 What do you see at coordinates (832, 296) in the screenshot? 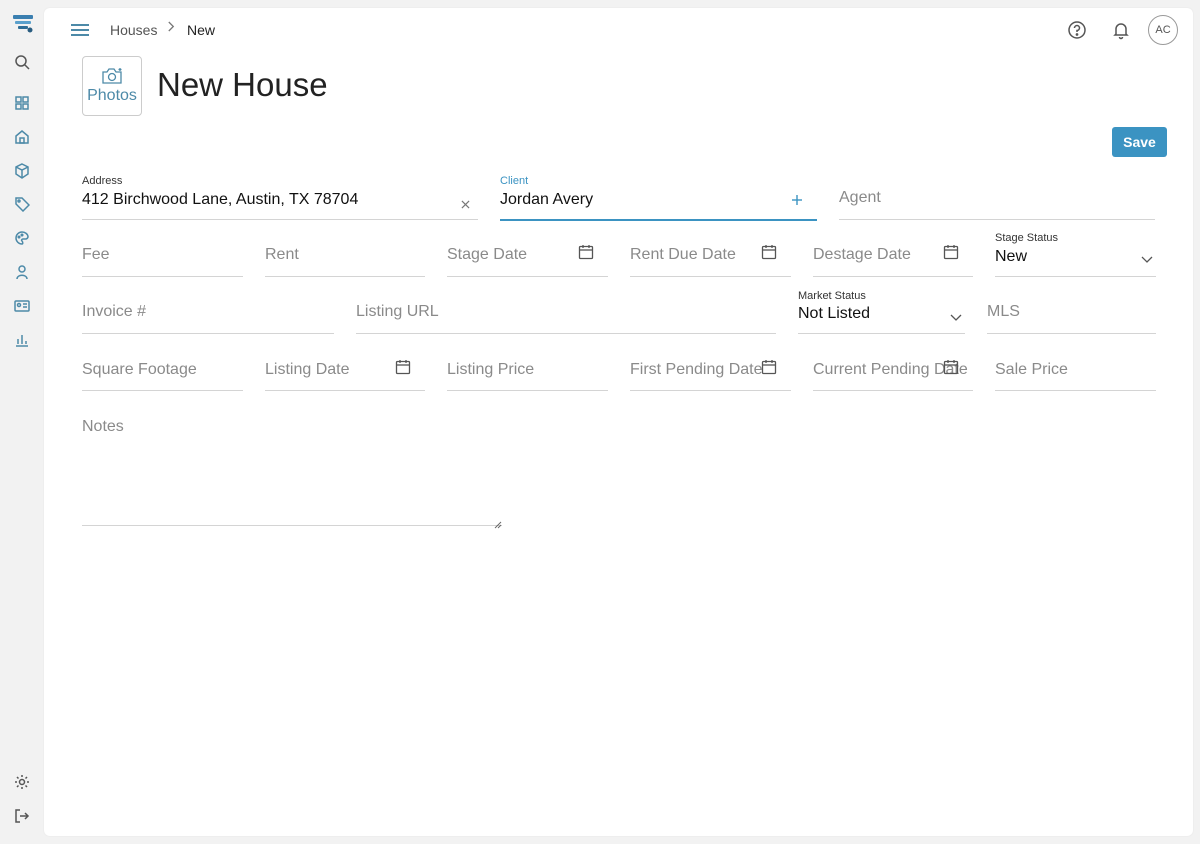
I see `market-status-label: Market Status` at bounding box center [832, 296].